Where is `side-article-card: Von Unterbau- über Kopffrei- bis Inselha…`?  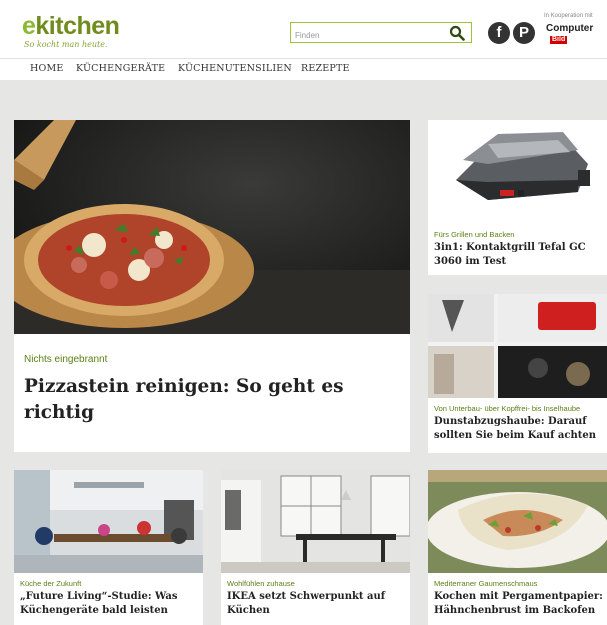
side-article-card: Von Unterbau- über Kopffrei- bis Inselha… is located at coordinates (517, 373).